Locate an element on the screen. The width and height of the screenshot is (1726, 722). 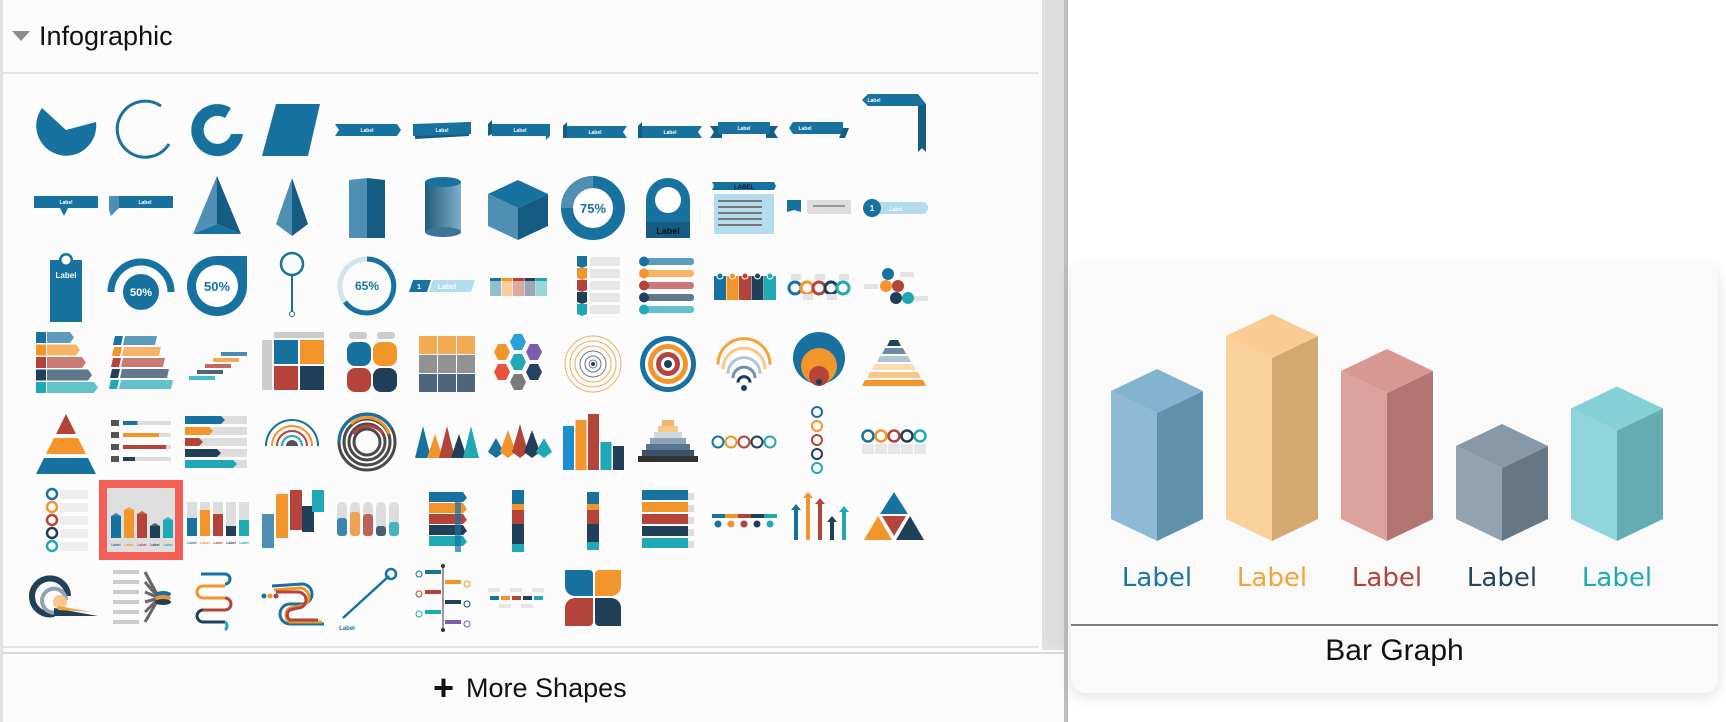
shape-pyramid-3-level is located at coordinates (66, 442).